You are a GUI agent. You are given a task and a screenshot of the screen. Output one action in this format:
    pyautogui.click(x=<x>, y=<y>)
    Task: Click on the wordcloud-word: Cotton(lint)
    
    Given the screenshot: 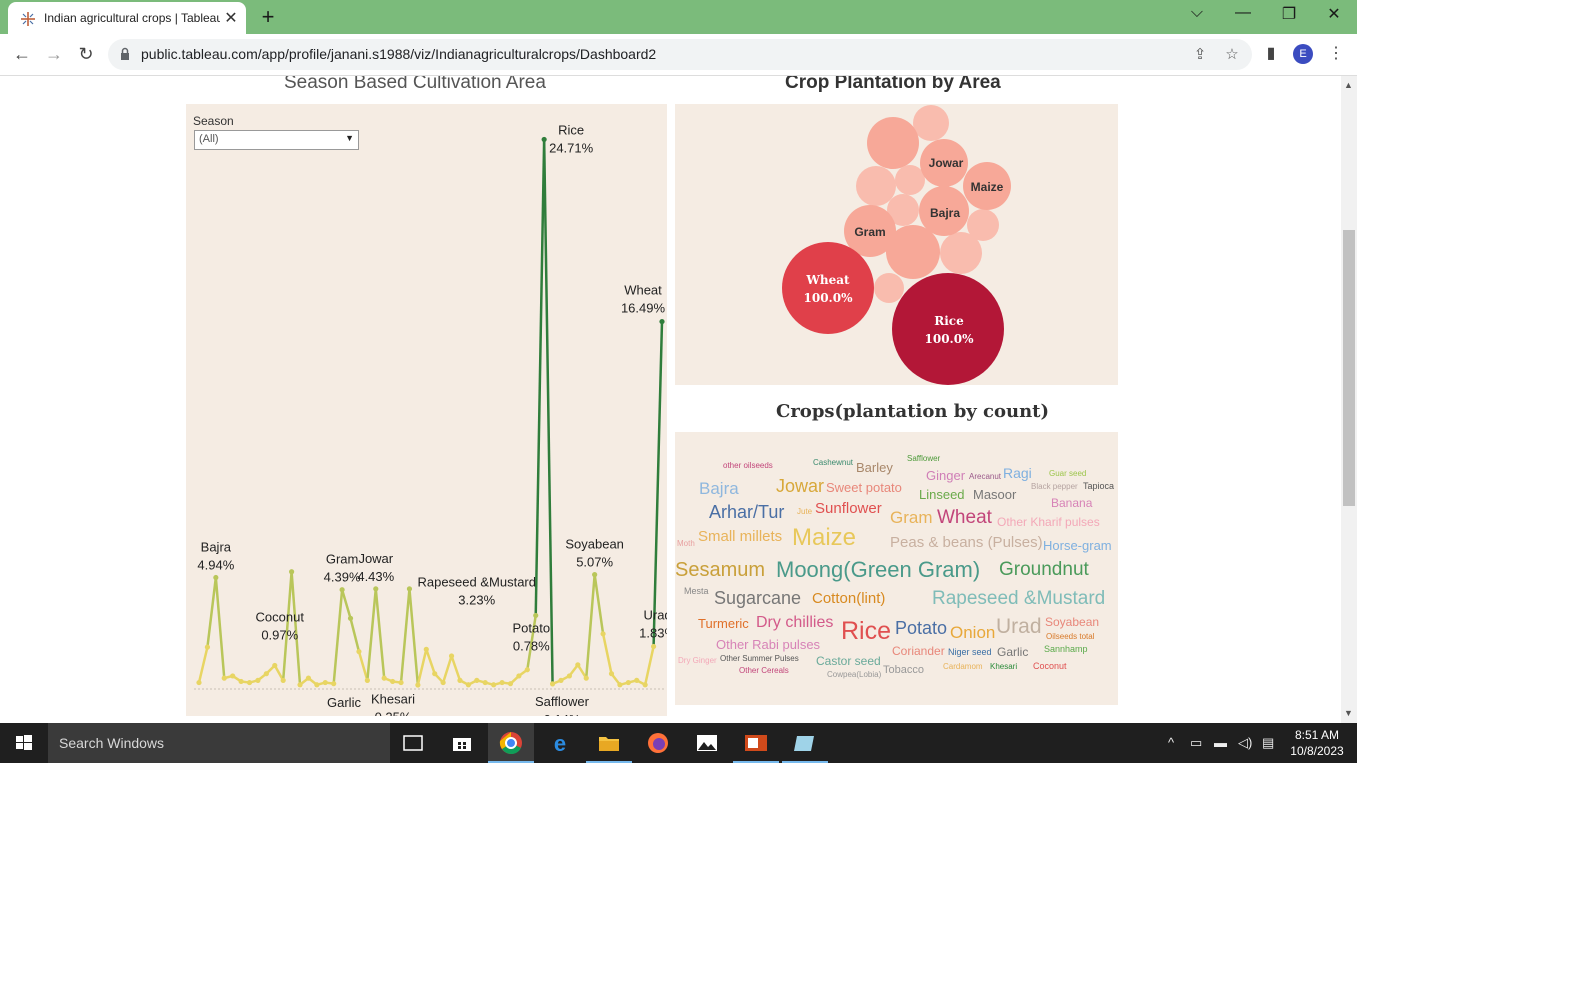 What is the action you would take?
    pyautogui.click(x=848, y=598)
    